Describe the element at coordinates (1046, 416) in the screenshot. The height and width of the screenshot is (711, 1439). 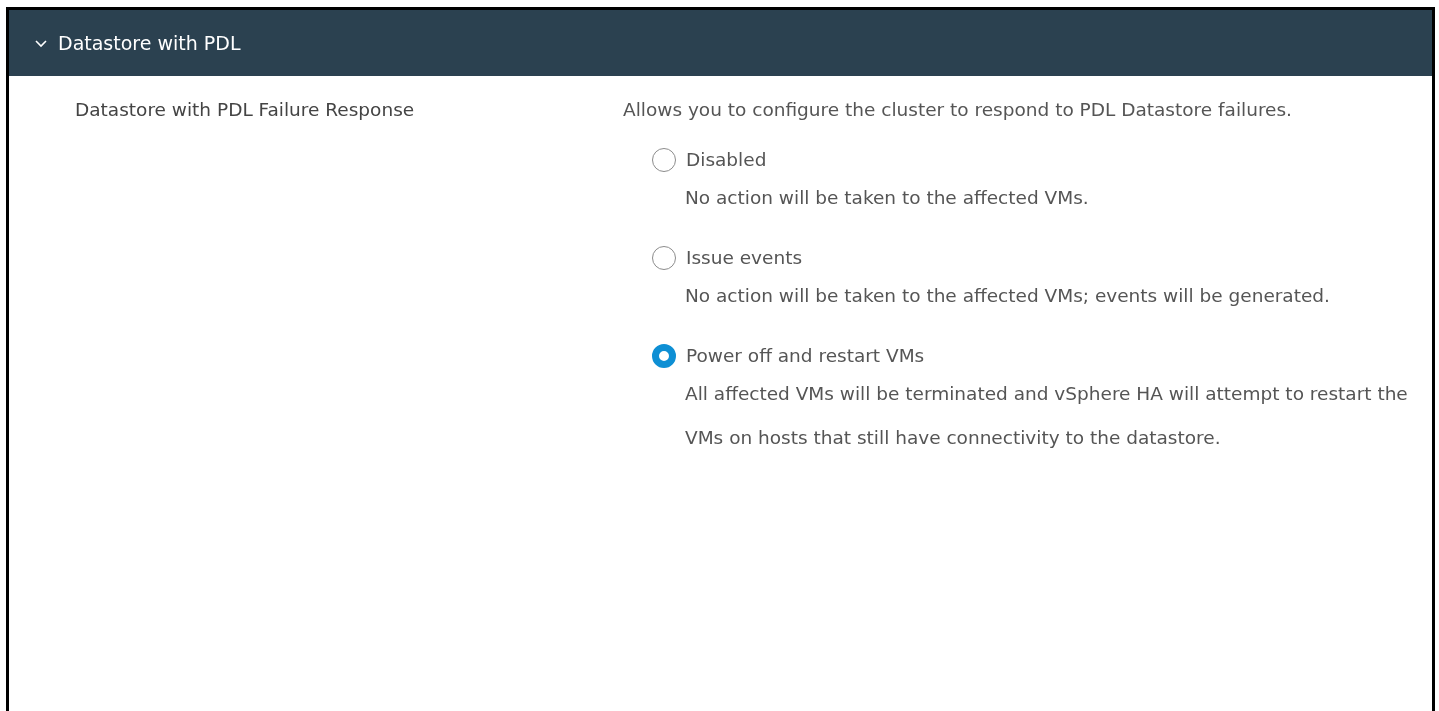
I see `option-description: All affected VMs will be terminated and vSphere HA will attempt to restart the VMs on hosts that still have connectivity to the datastore.` at that location.